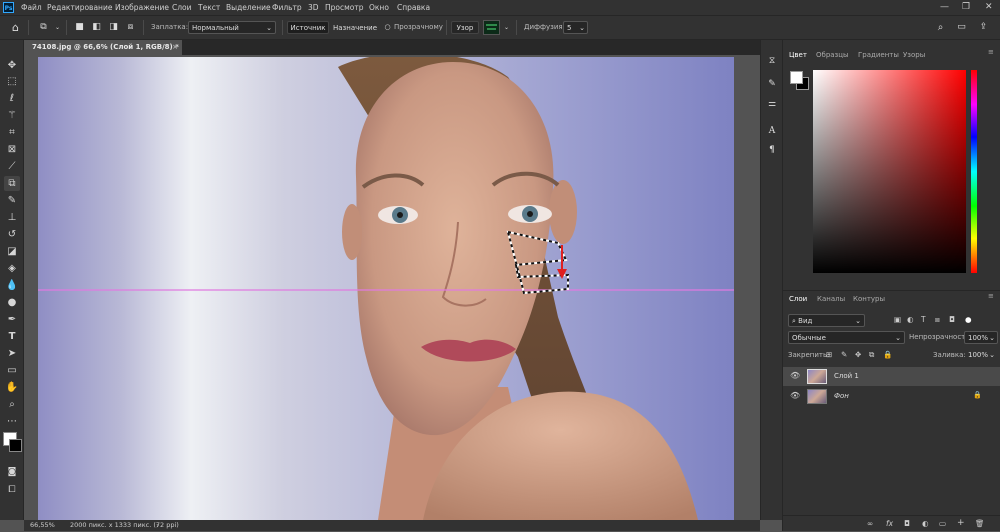 This screenshot has width=1000, height=532. I want to click on menu-layers: Слои, so click(182, 7).